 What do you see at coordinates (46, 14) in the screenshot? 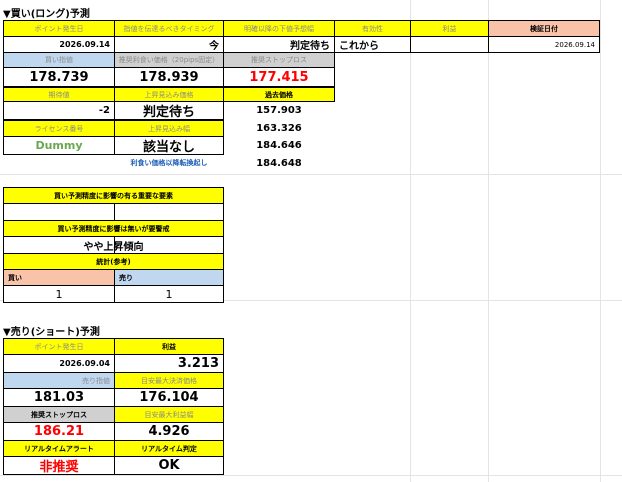
I see `buy-section-title: ▼買い(ロング)予測` at bounding box center [46, 14].